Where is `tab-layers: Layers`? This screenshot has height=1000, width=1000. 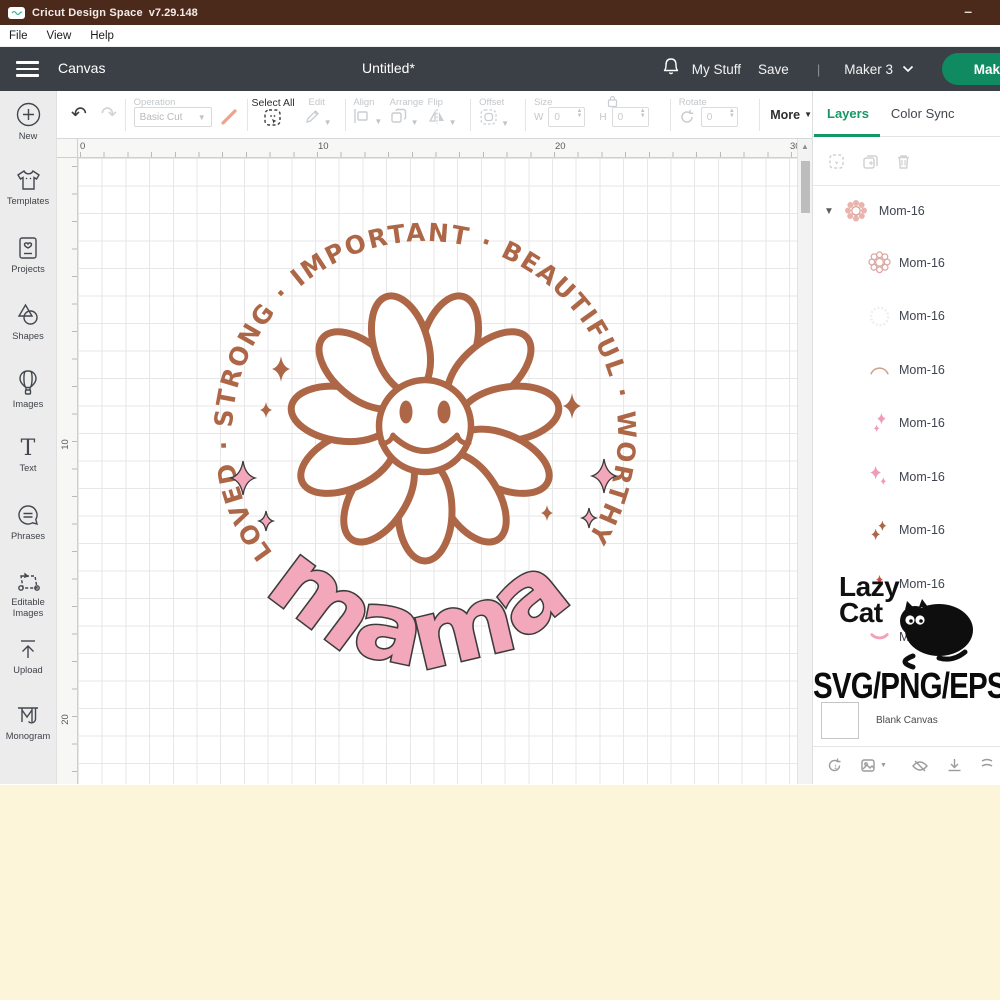 tab-layers: Layers is located at coordinates (848, 113).